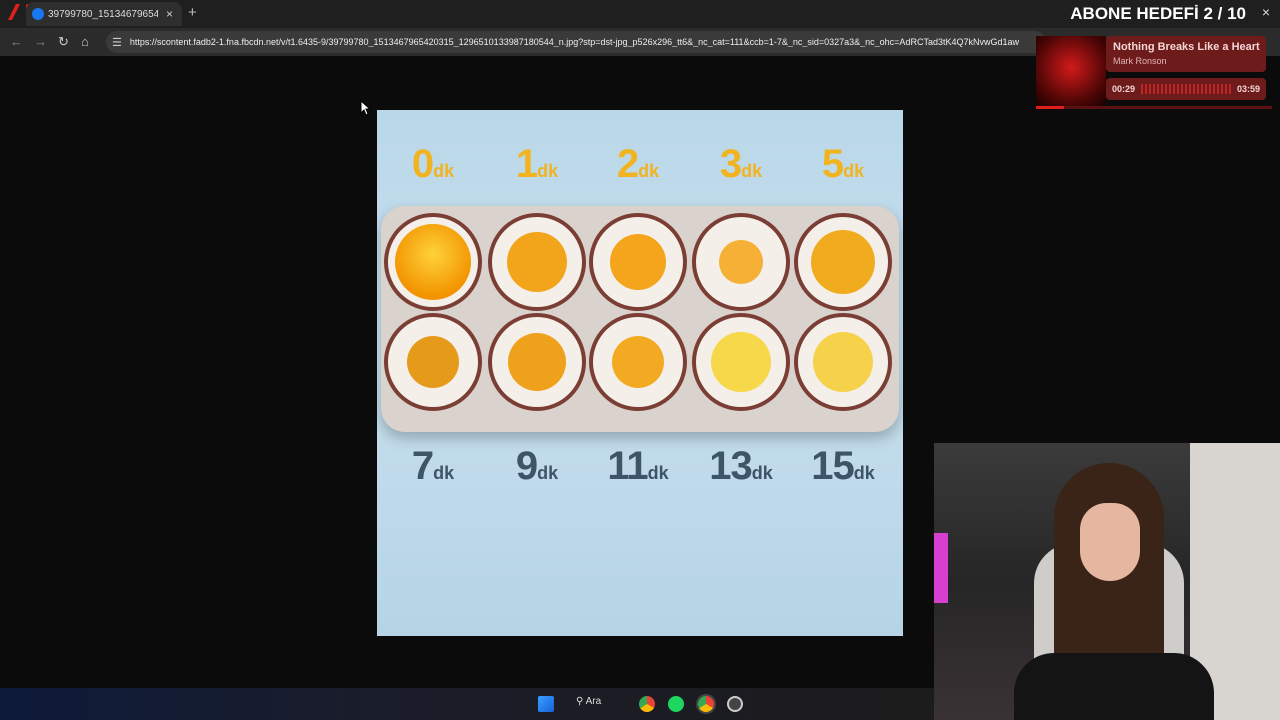 The width and height of the screenshot is (1280, 720). I want to click on search-label: Ara, so click(593, 701).